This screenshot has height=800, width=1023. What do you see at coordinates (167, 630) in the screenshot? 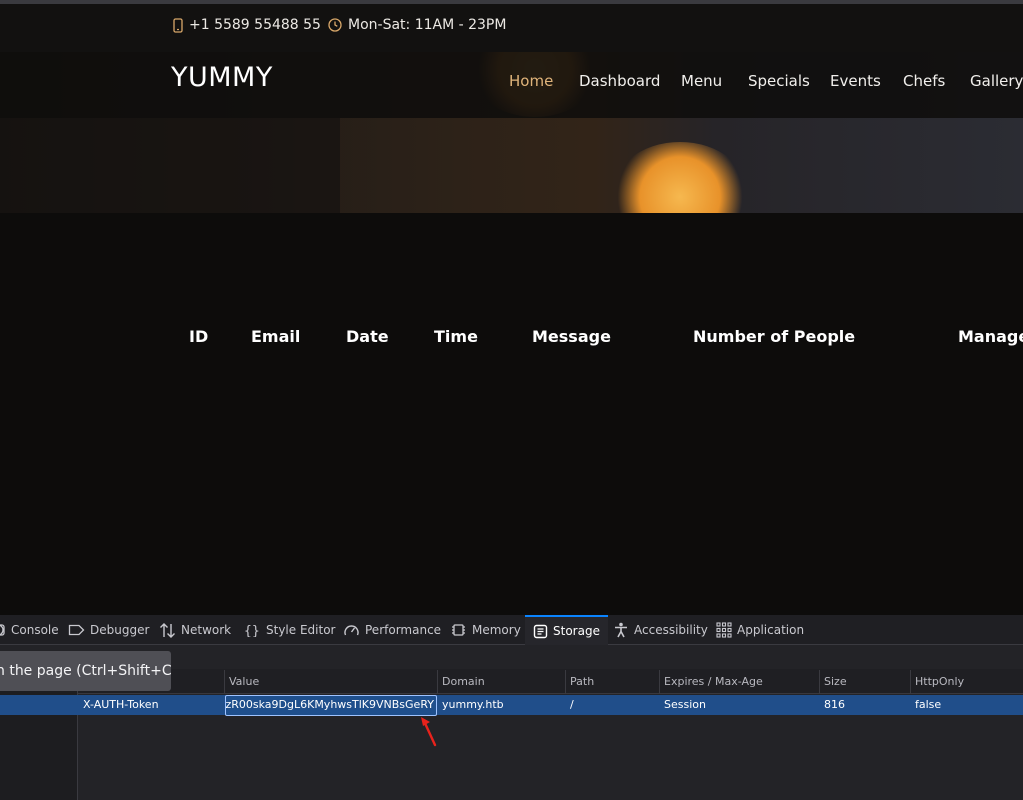
I see `network-icon` at bounding box center [167, 630].